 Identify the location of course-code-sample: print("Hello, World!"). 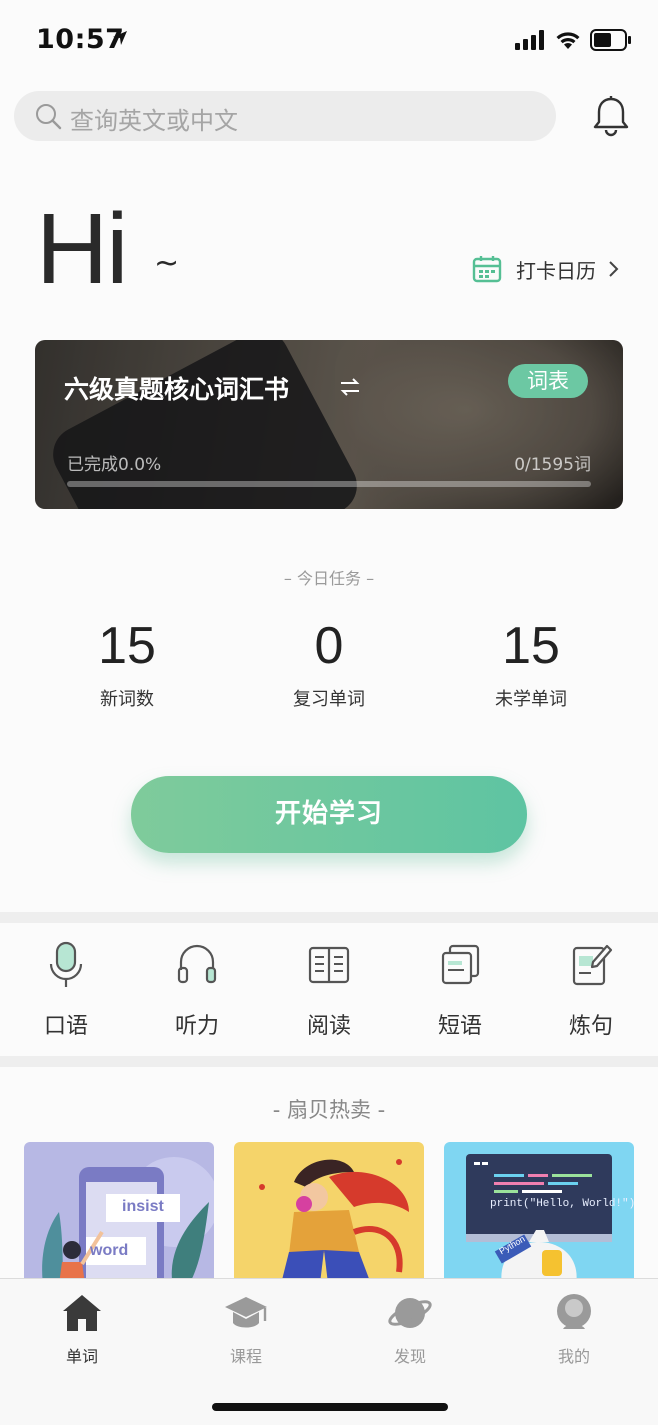
(562, 1204).